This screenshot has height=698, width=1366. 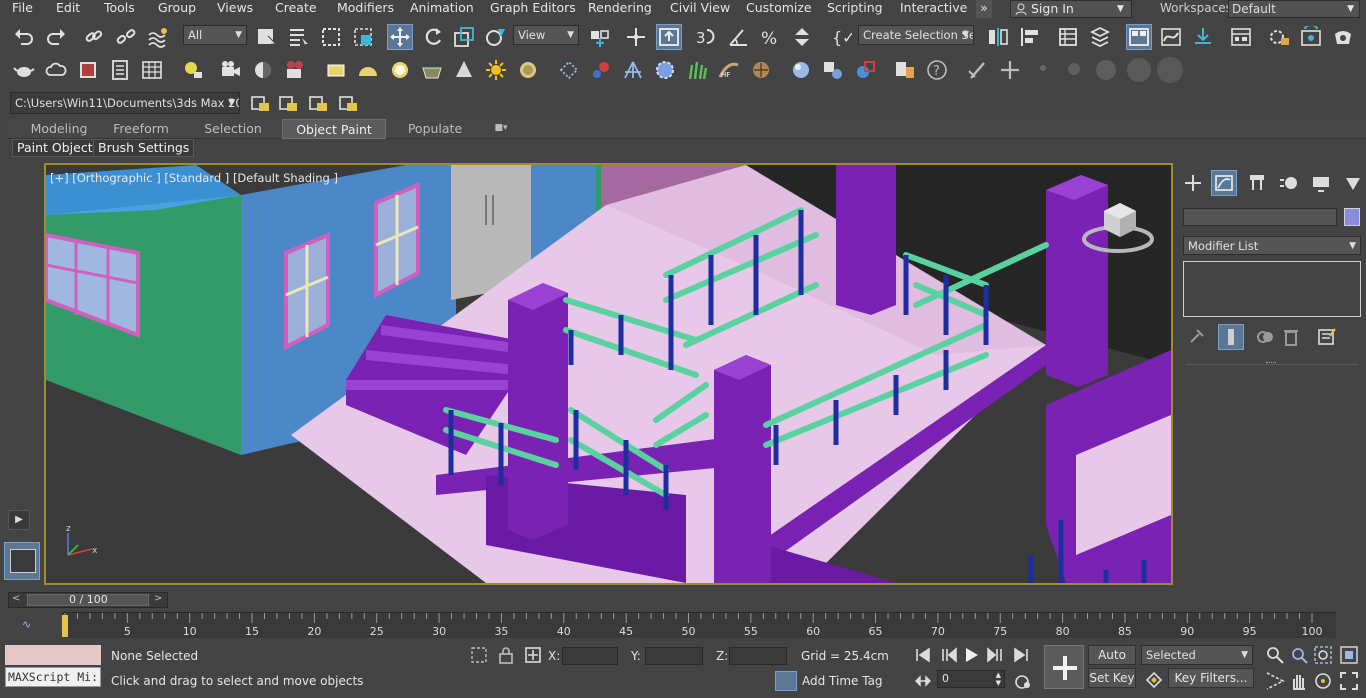 I want to click on object-color-swatch, so click(x=1352, y=217).